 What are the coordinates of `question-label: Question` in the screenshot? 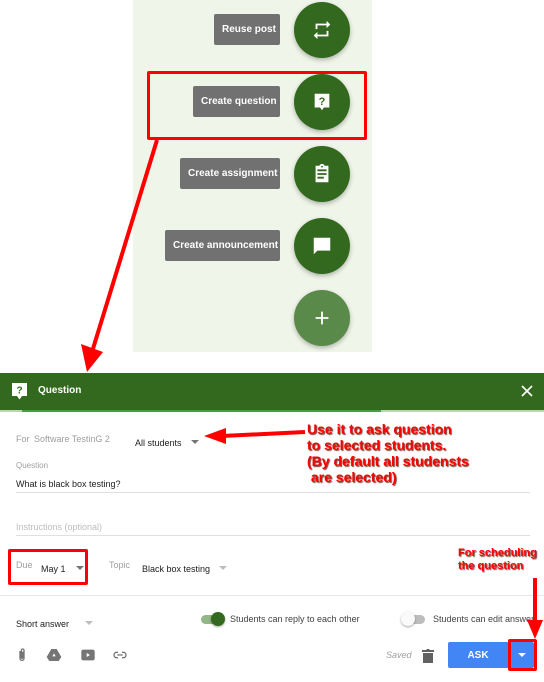 It's located at (32, 465).